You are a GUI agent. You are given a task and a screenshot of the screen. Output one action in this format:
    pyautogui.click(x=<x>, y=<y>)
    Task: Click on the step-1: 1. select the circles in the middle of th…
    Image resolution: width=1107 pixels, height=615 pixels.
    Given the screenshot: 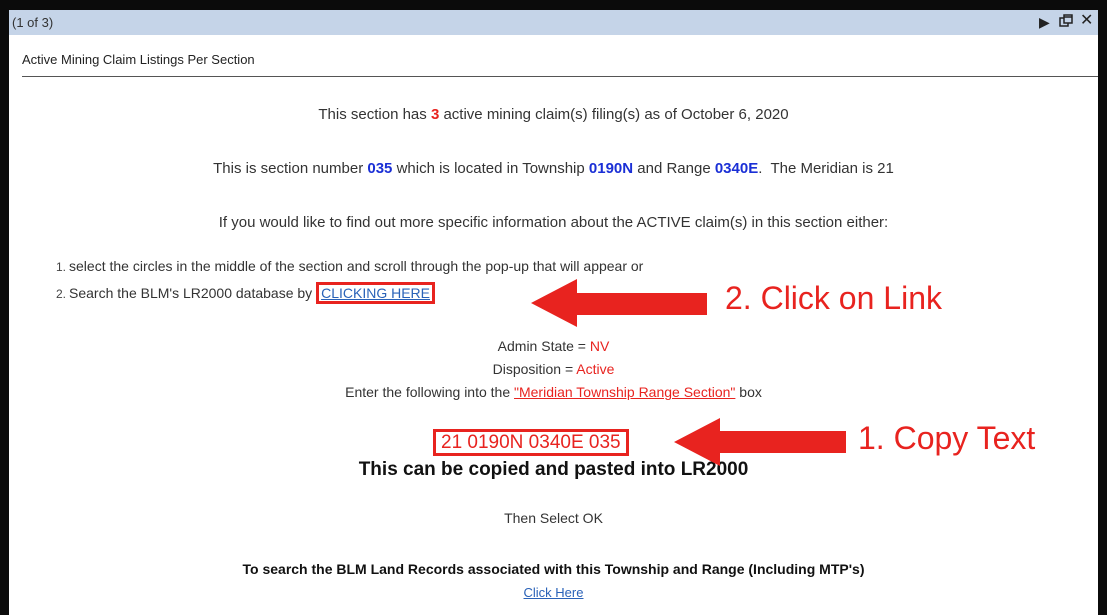 What is the action you would take?
    pyautogui.click(x=349, y=266)
    